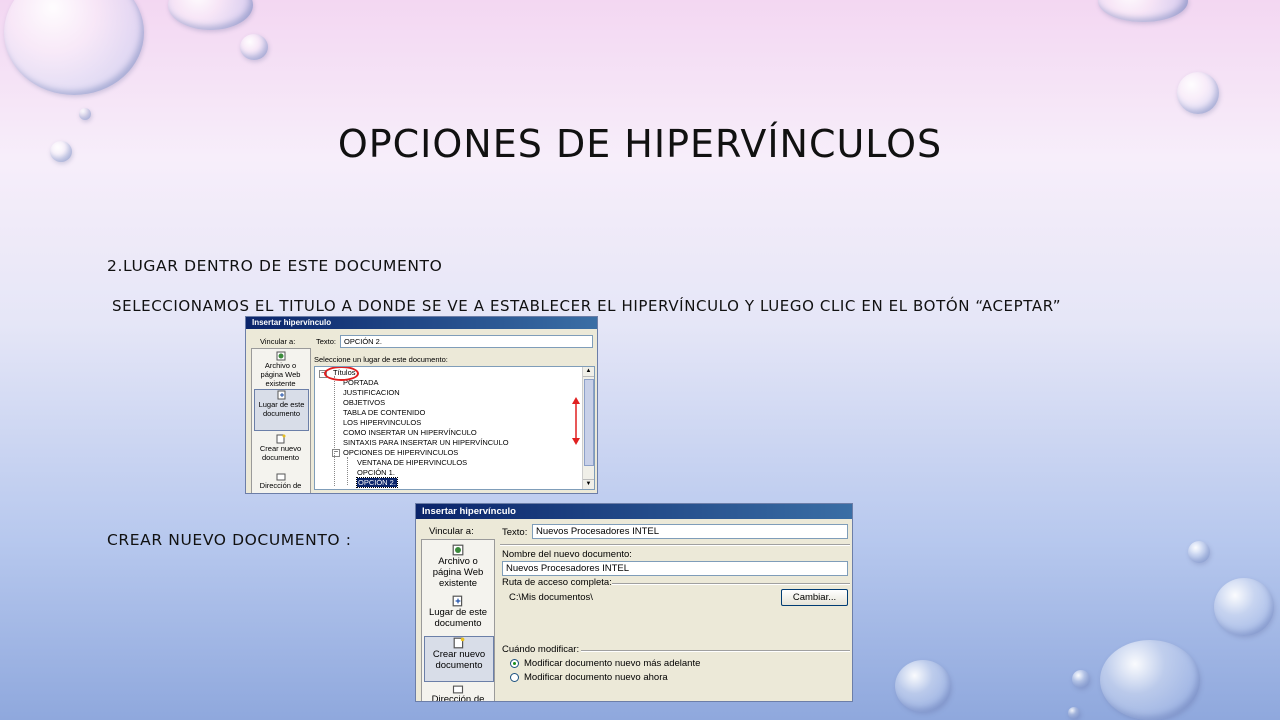  Describe the element at coordinates (640, 144) in the screenshot. I see `slide-title: OPCIONES DE HIPERVÍNCULOS` at that location.